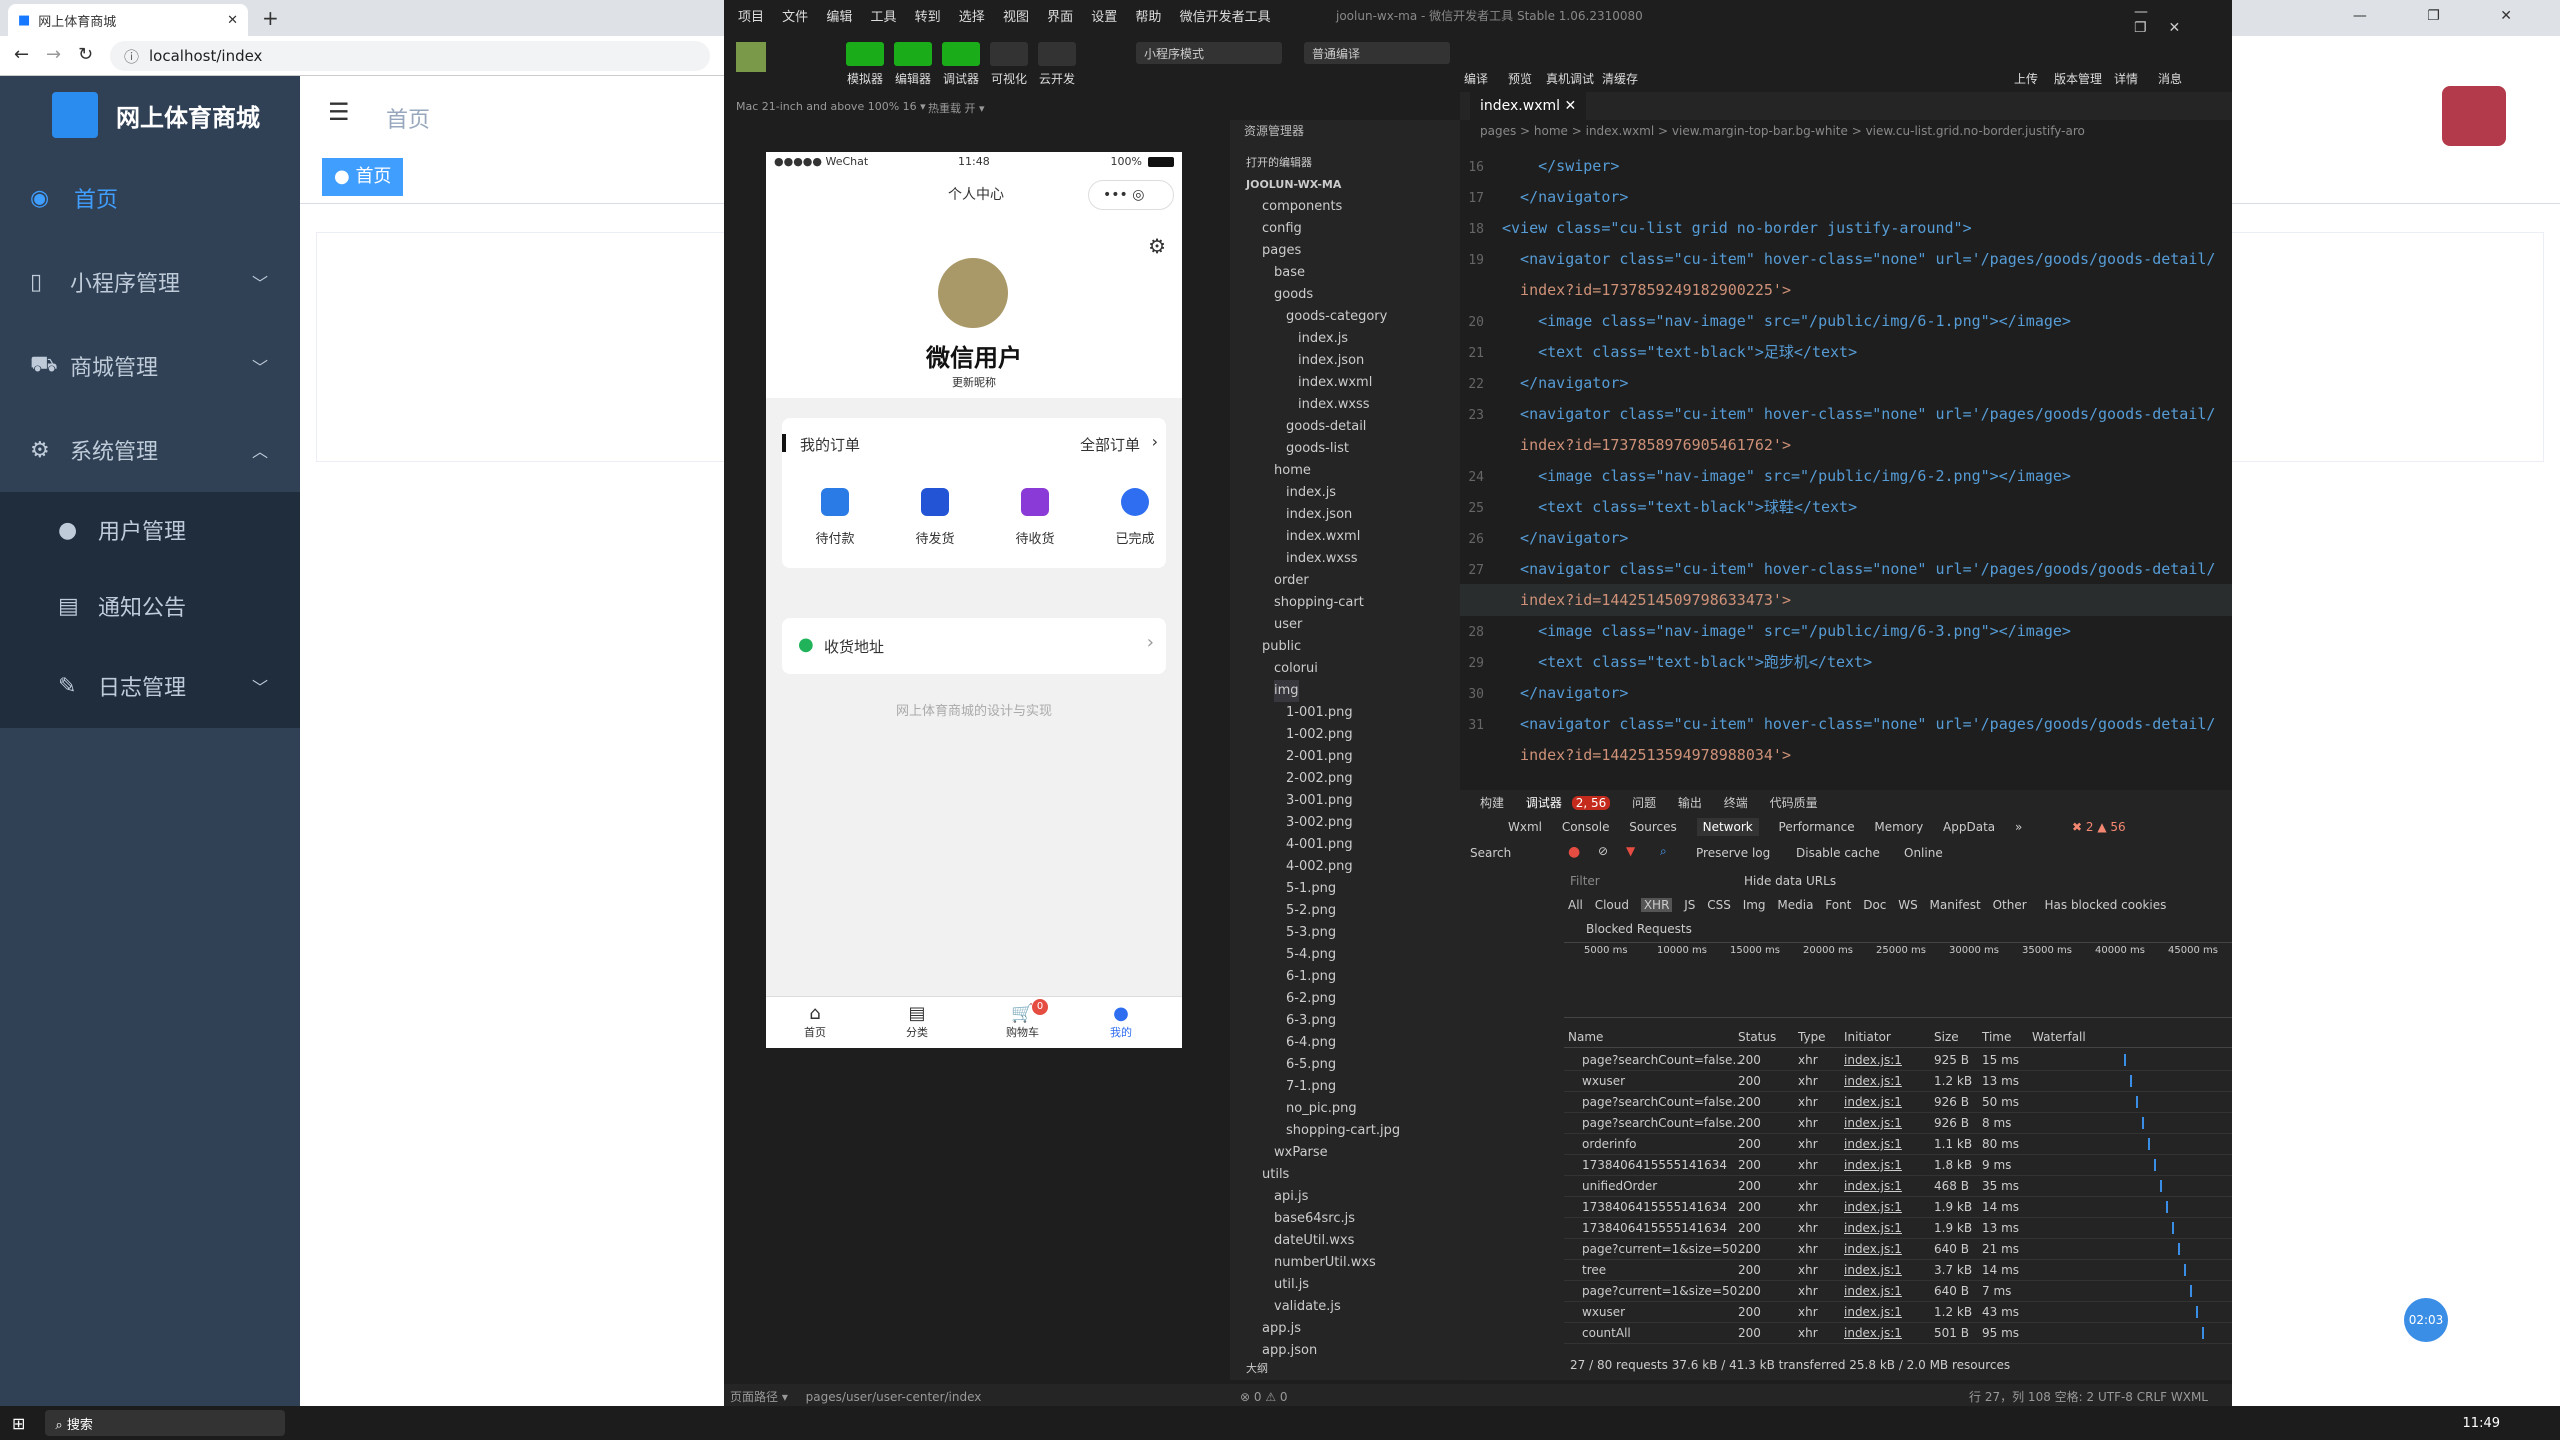 This screenshot has height=1440, width=2560. I want to click on filter-manifest: Manifest, so click(1955, 905).